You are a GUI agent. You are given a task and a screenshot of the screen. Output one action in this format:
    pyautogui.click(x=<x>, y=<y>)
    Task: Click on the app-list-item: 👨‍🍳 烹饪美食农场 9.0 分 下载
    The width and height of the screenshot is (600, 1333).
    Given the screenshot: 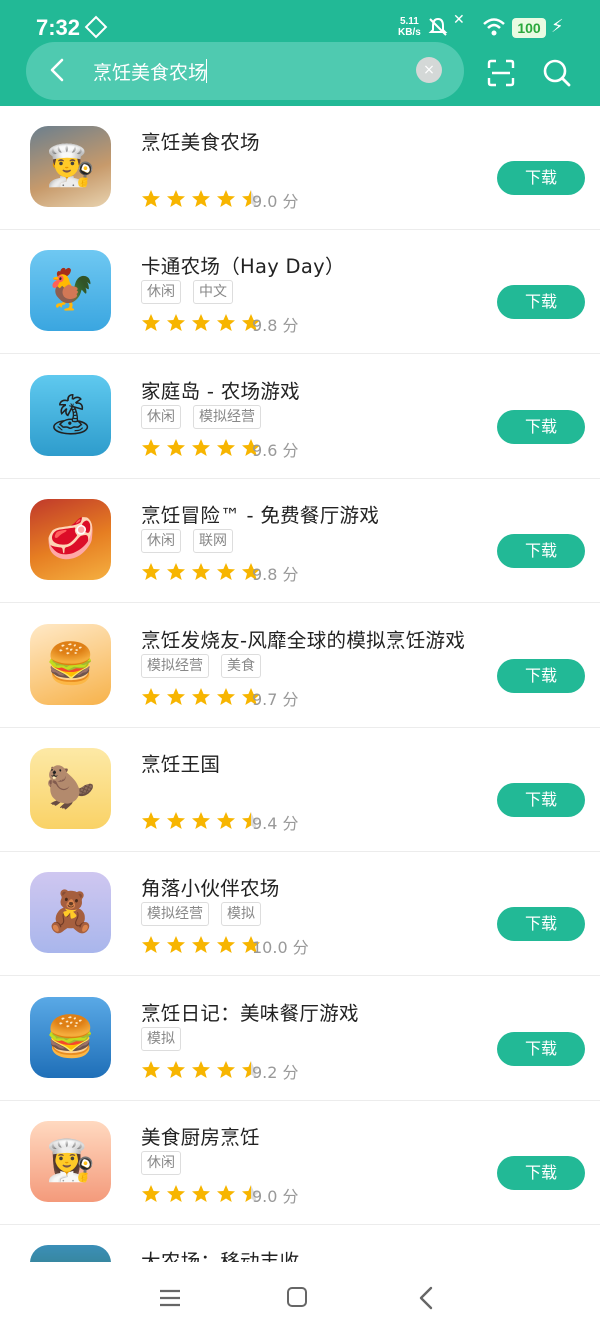 What is the action you would take?
    pyautogui.click(x=300, y=168)
    